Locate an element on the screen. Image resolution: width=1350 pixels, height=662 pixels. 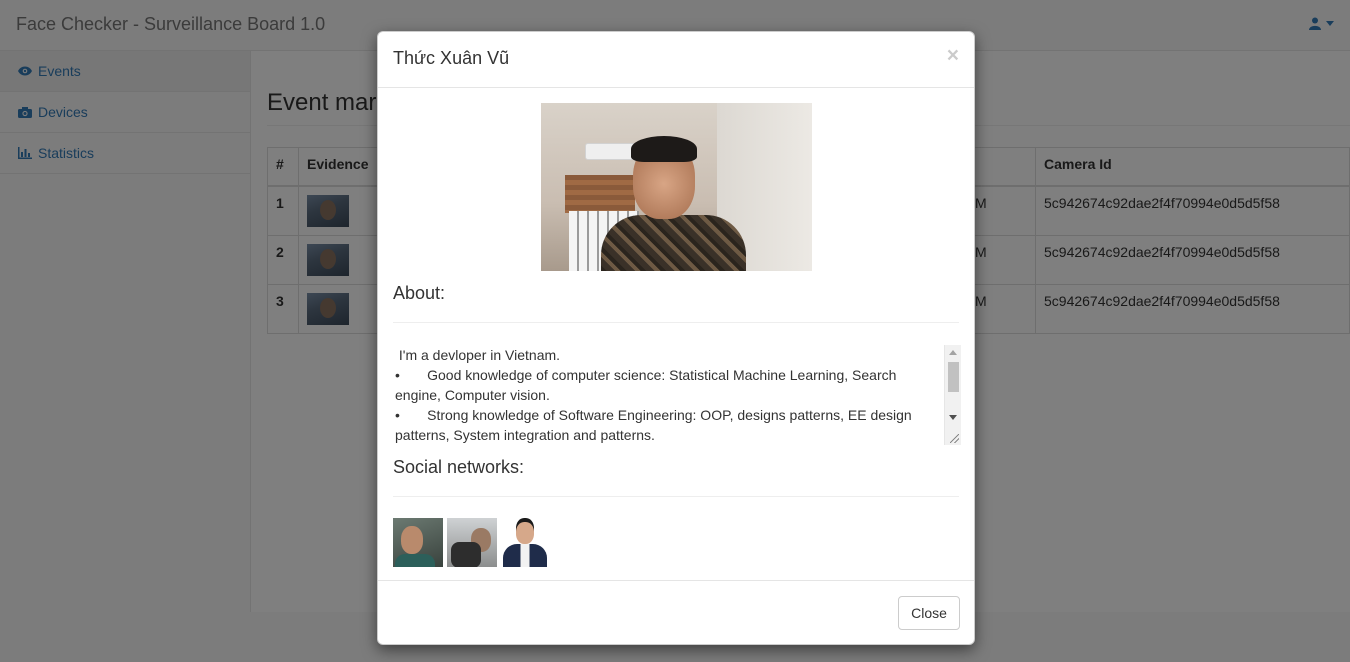
profile-photo is located at coordinates (676, 187).